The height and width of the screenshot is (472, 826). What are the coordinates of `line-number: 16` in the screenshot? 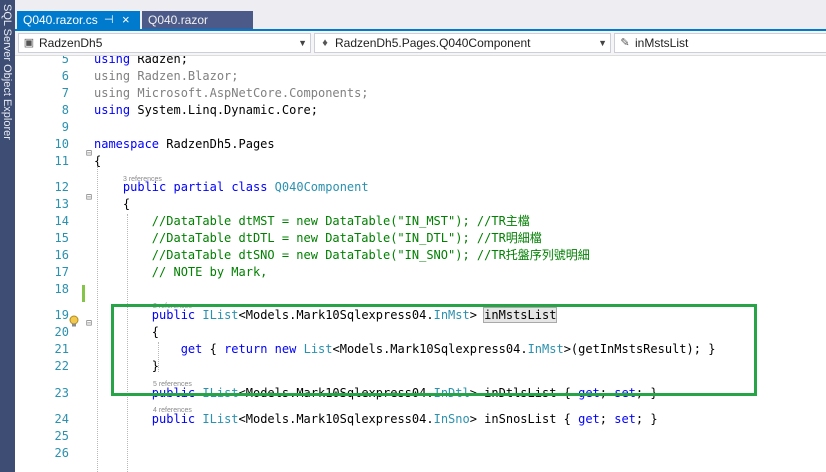 It's located at (61, 255).